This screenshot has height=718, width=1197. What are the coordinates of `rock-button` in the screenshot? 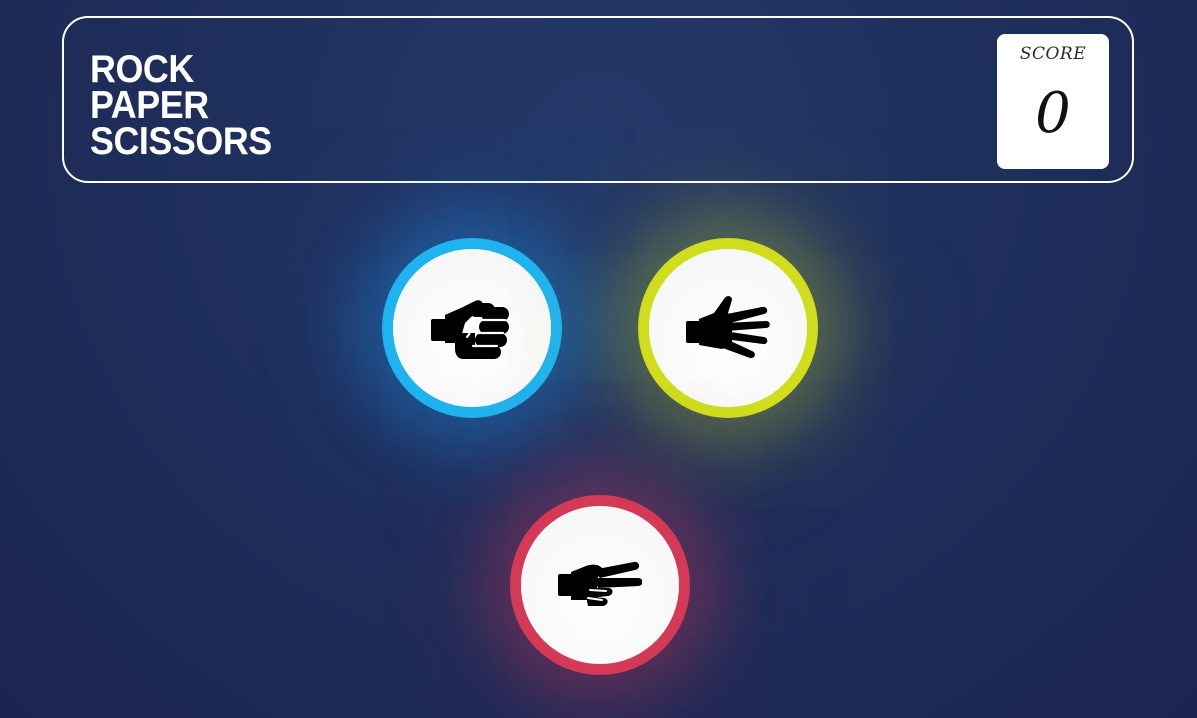 It's located at (472, 328).